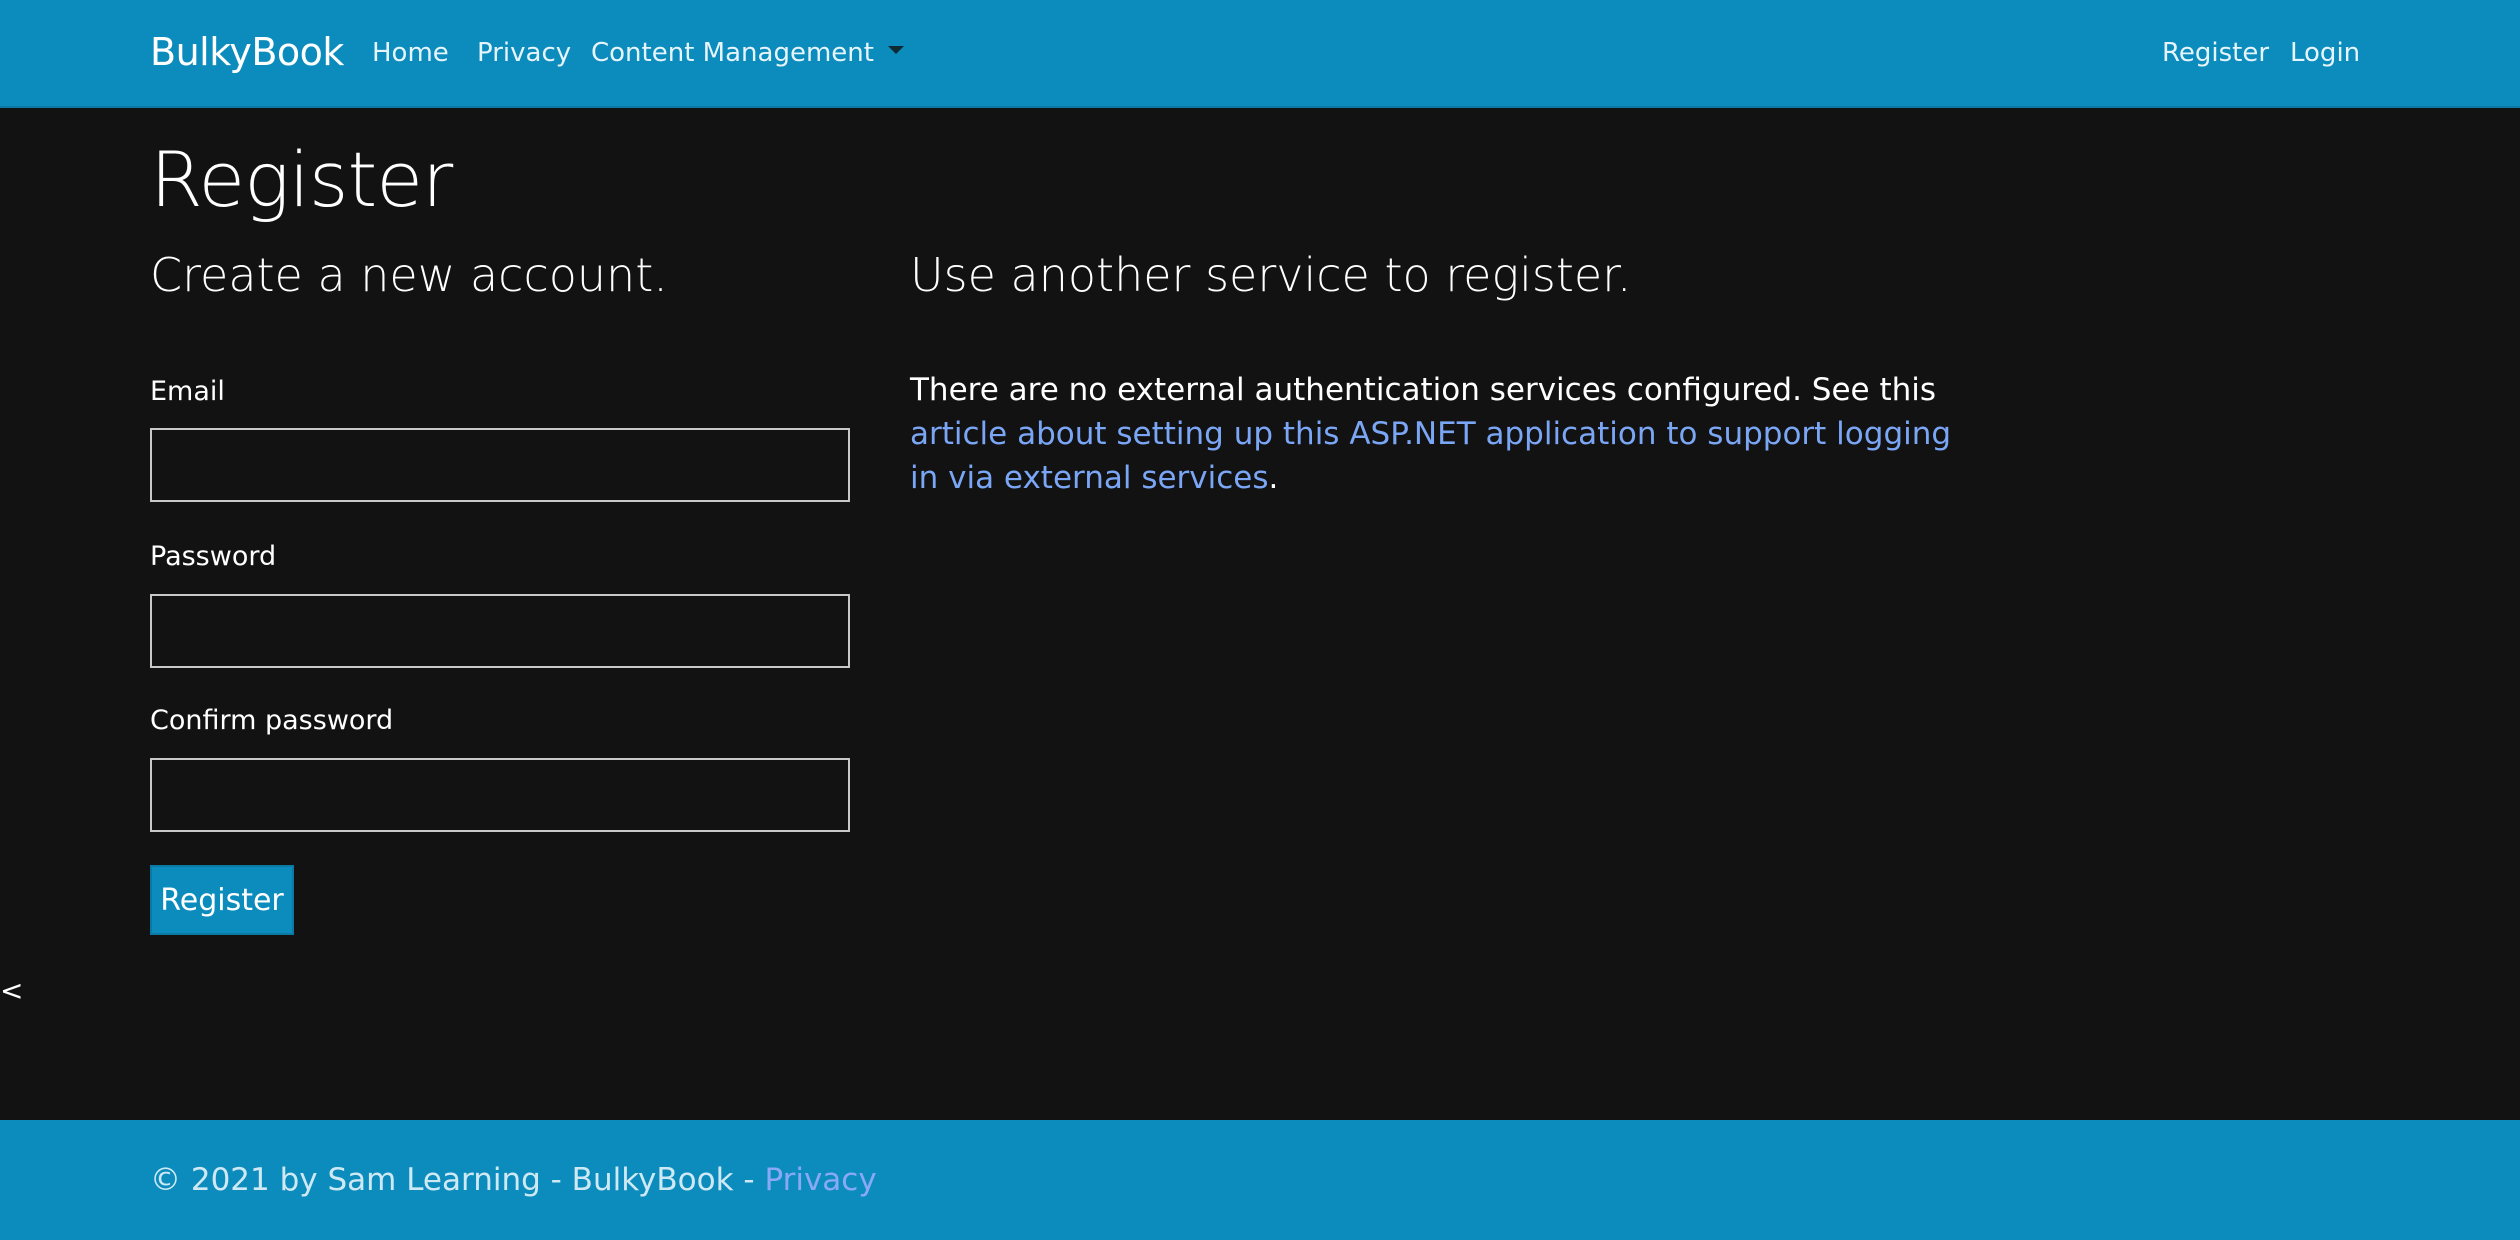 This screenshot has height=1240, width=2520. What do you see at coordinates (272, 720) in the screenshot?
I see `confirm-password-label: Confirm password` at bounding box center [272, 720].